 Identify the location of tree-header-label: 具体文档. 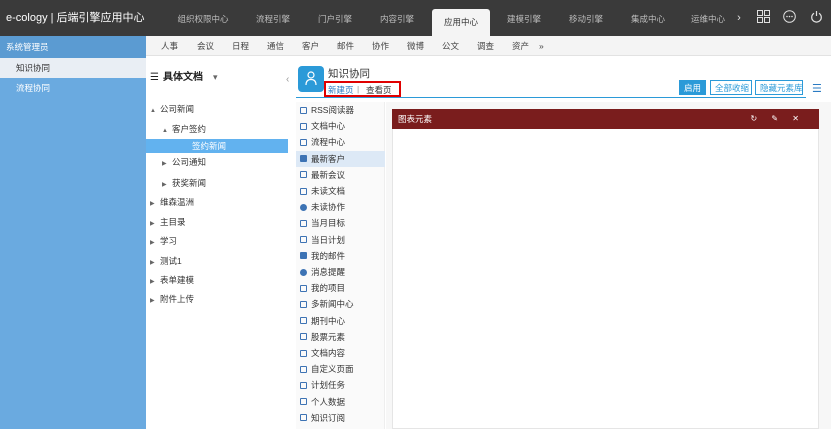
(182, 77).